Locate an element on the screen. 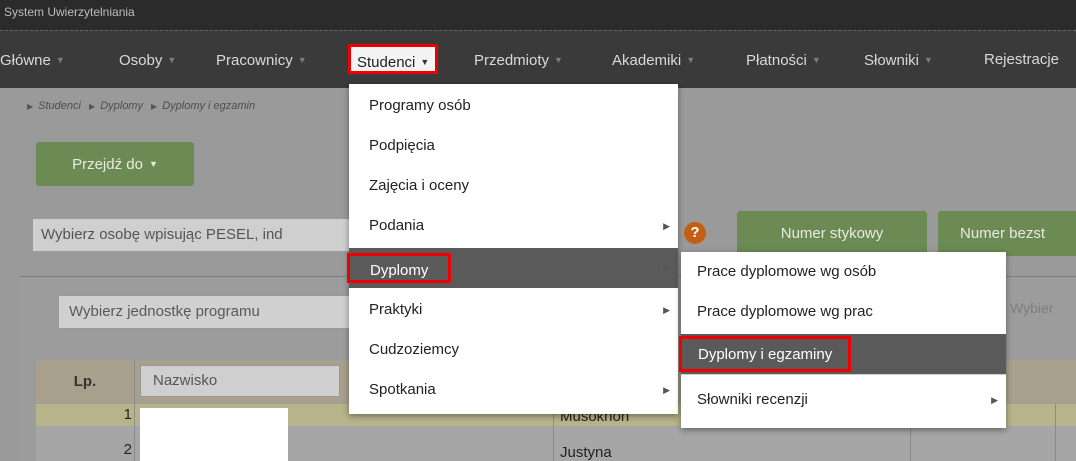 Image resolution: width=1076 pixels, height=461 pixels. dropdown-item-programy-osob: Programy osób is located at coordinates (513, 106).